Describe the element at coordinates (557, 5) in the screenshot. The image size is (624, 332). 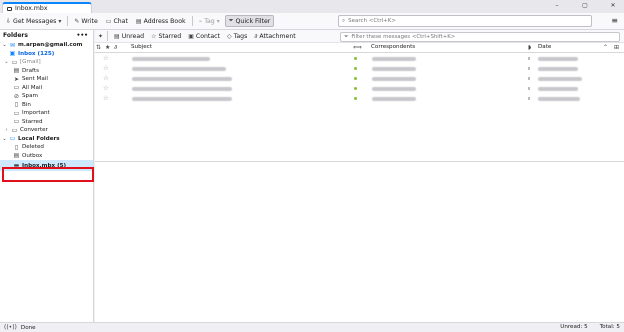
I see `minimize-button: –` at that location.